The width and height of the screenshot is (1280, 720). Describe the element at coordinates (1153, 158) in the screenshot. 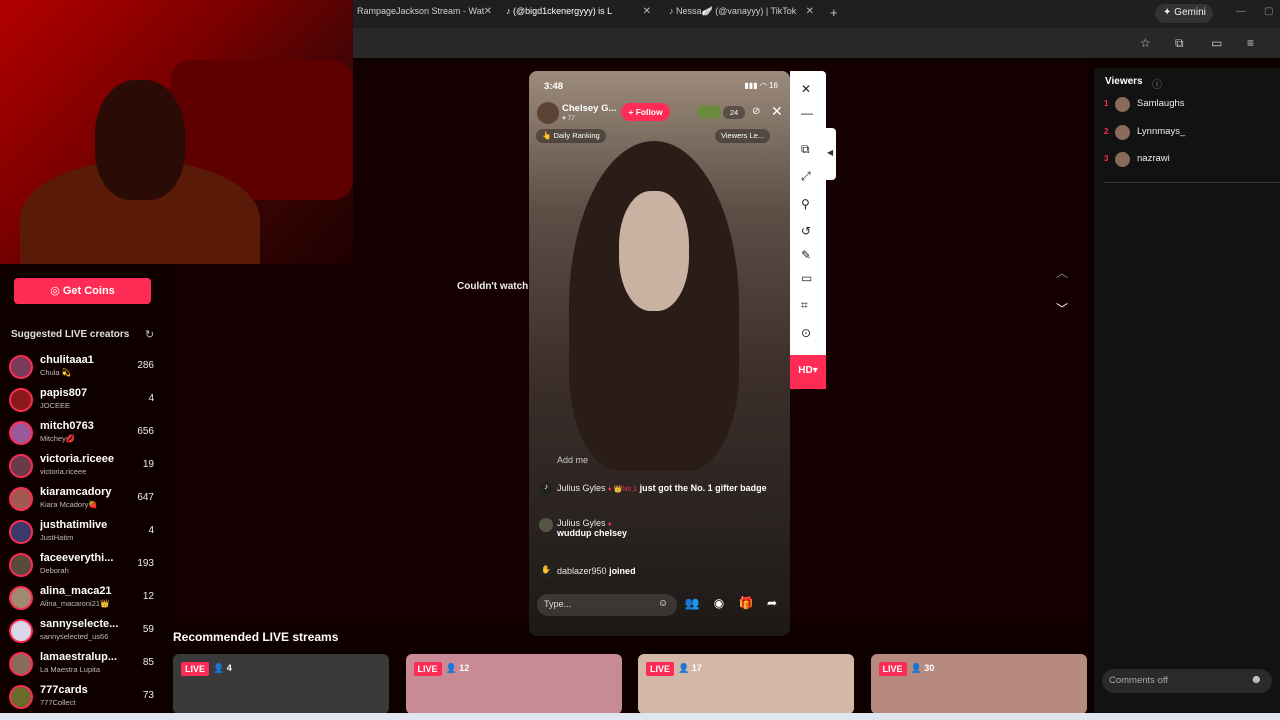

I see `viewer-name: nazrawi` at that location.